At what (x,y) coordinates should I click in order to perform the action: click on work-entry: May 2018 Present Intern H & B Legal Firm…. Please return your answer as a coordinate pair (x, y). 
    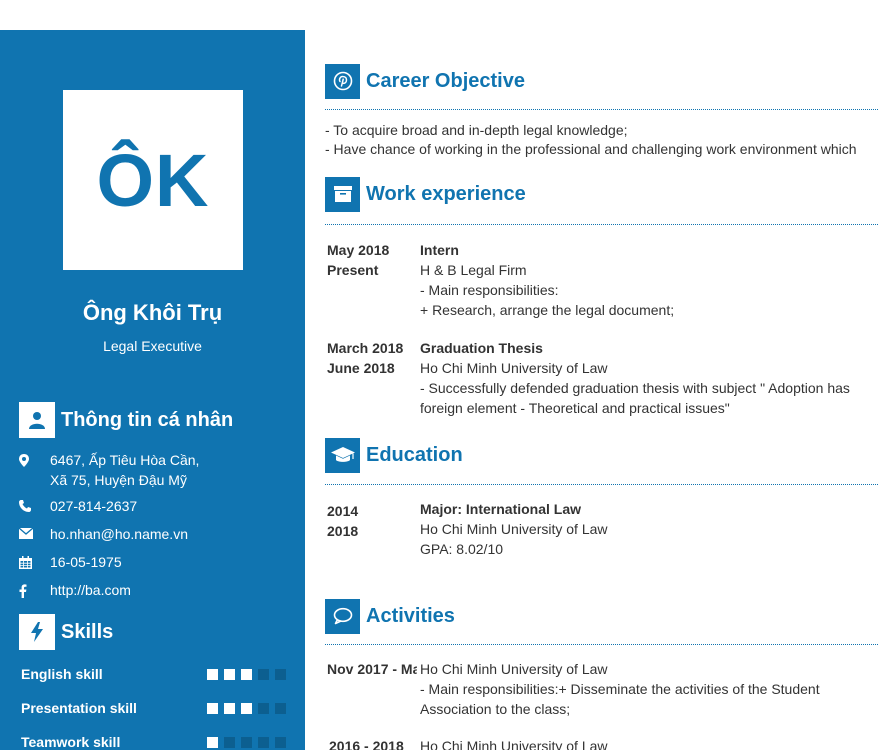
    Looking at the image, I should click on (602, 280).